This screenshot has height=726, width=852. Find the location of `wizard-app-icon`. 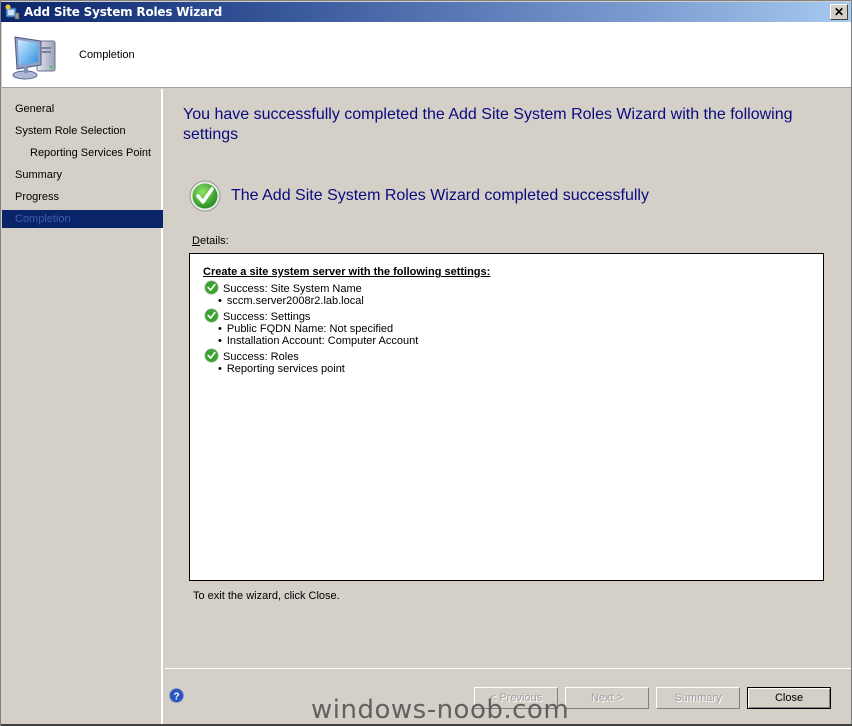

wizard-app-icon is located at coordinates (12, 12).